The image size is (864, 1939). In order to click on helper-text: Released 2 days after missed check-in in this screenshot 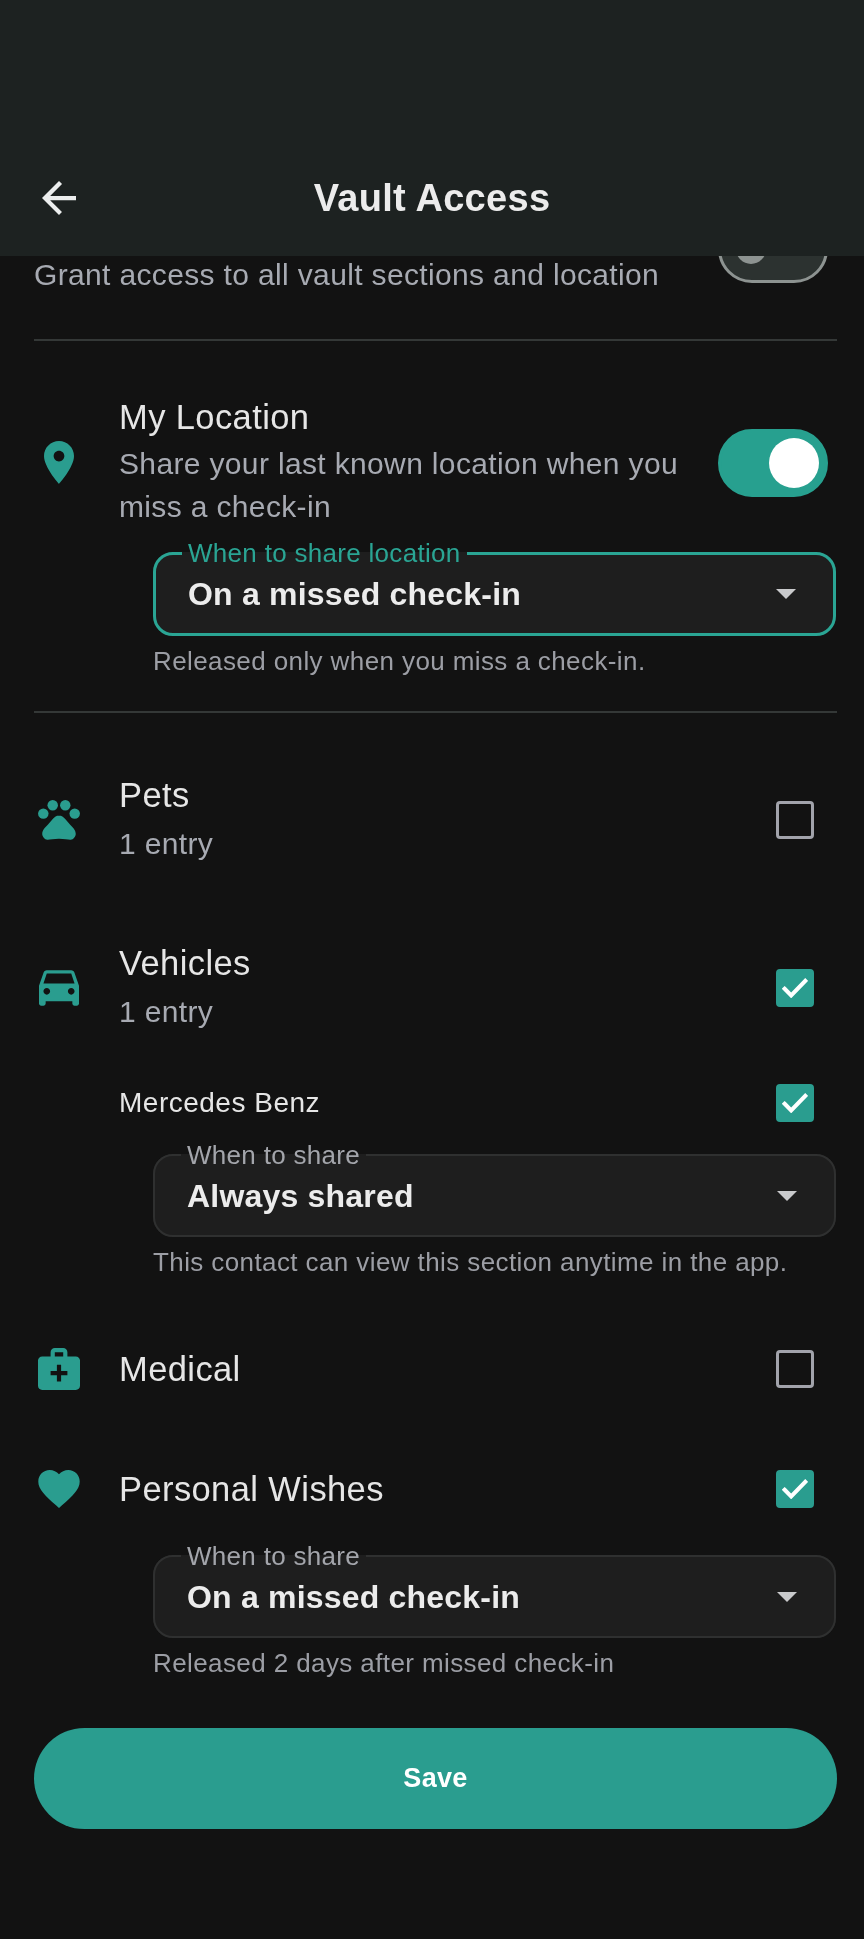, I will do `click(384, 1663)`.